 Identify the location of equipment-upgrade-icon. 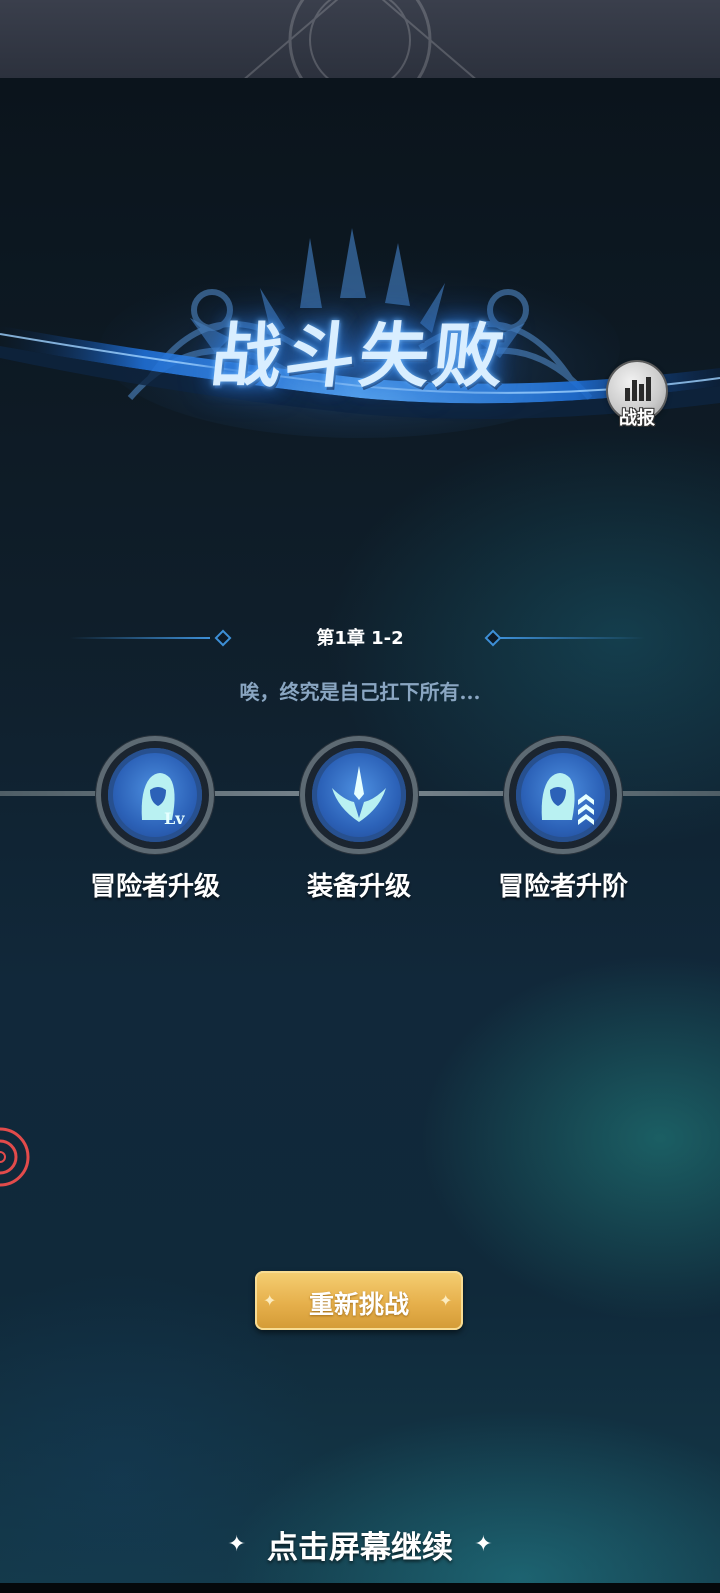
(359, 795).